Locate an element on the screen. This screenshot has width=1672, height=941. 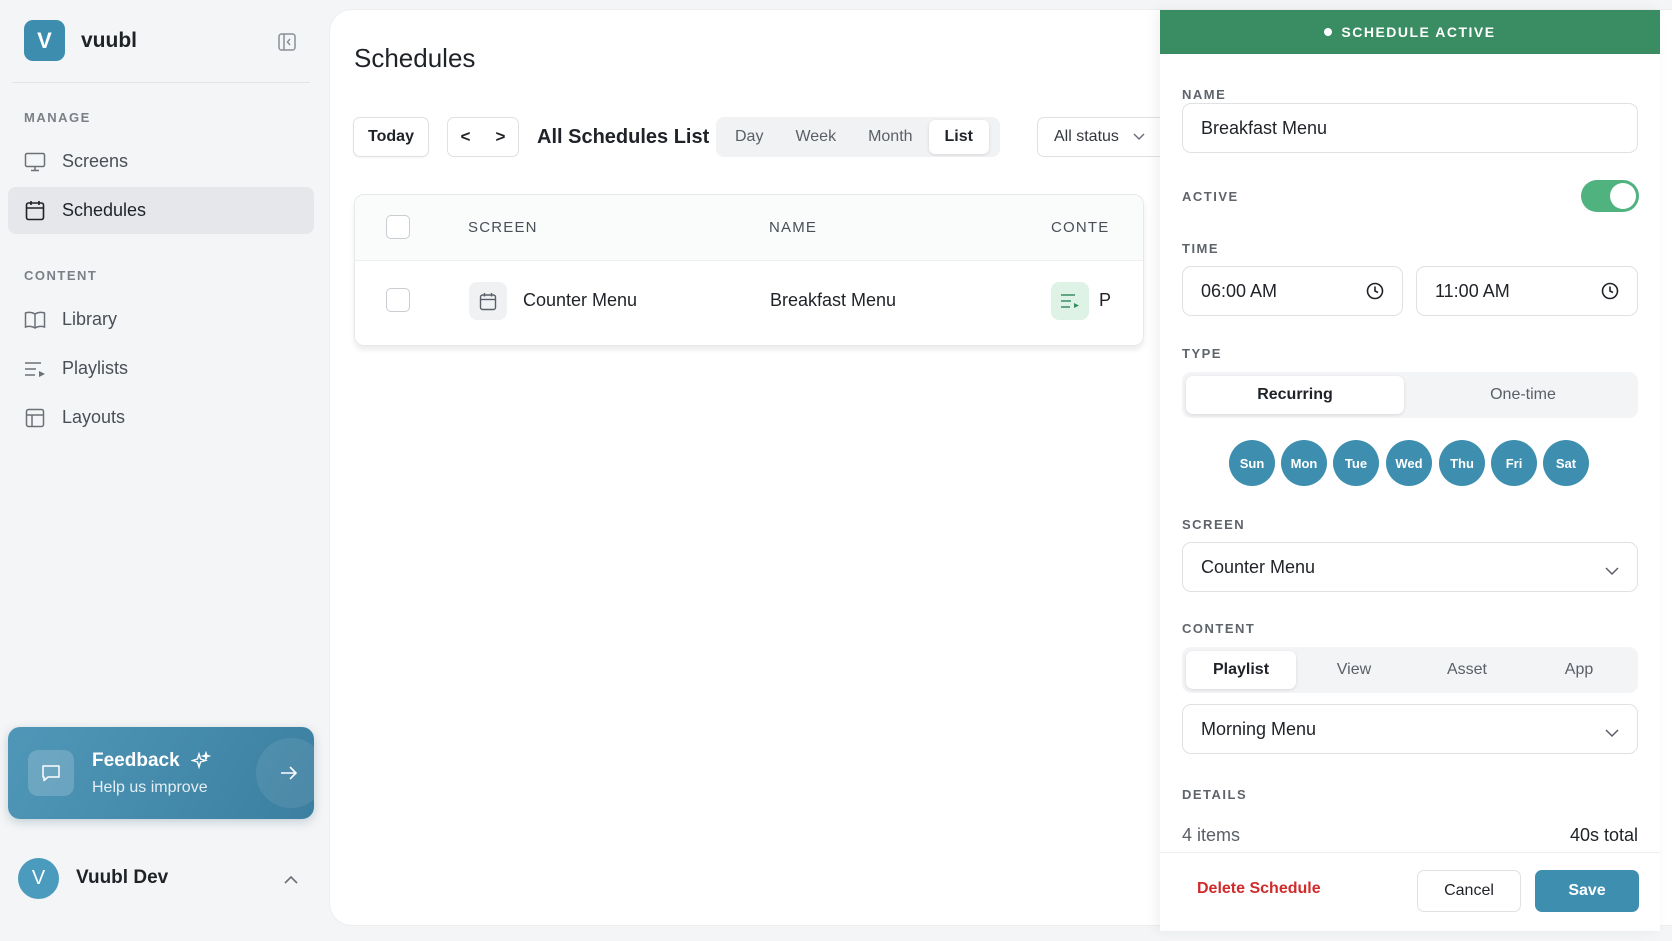
name-field: Breakfast Menu is located at coordinates (1410, 128).